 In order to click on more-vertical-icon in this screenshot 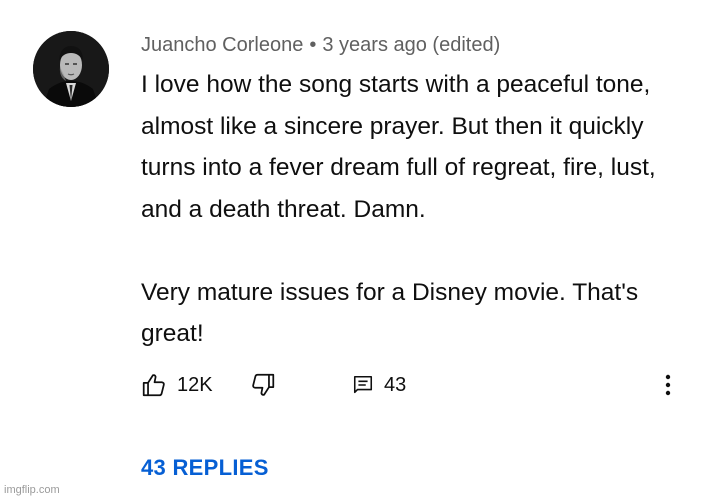, I will do `click(668, 385)`.